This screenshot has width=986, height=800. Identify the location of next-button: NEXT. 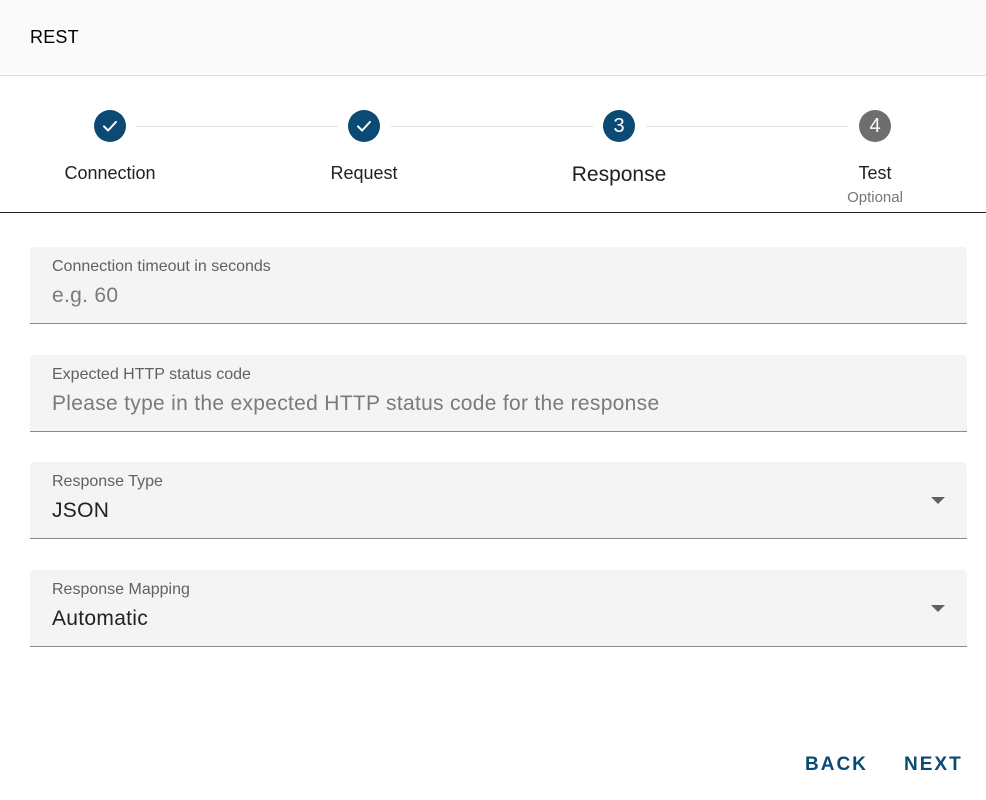
(933, 765).